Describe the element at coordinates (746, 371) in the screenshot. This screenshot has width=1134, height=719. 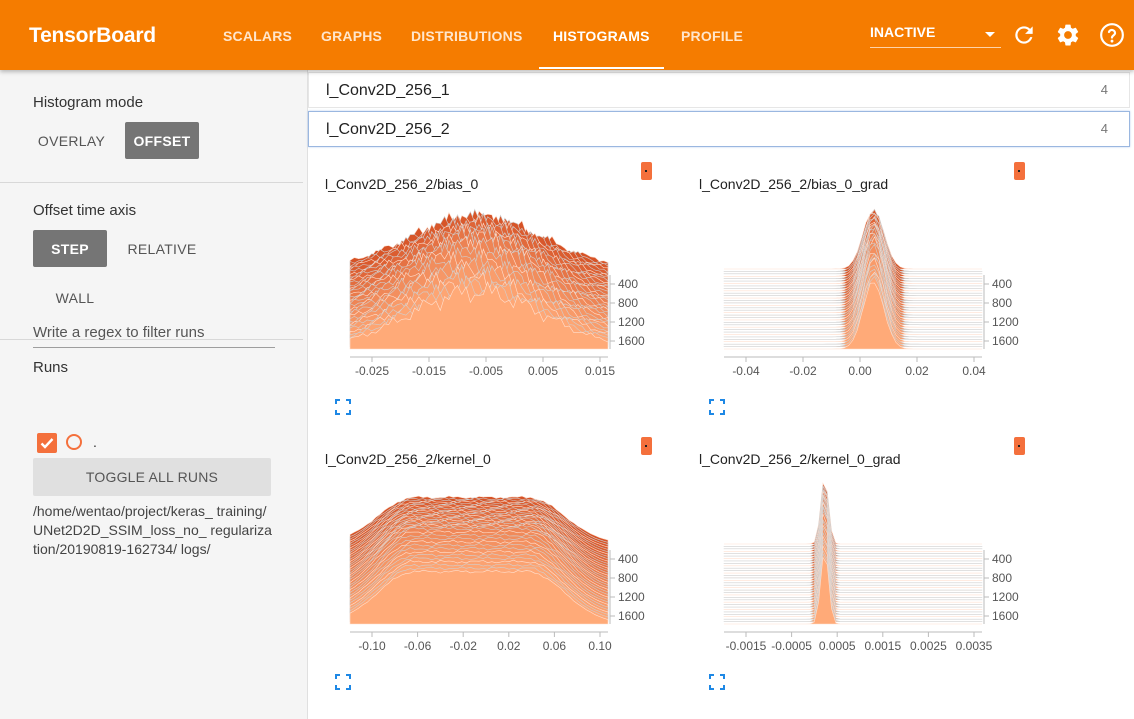
I see `x-tick-label: -0.04` at that location.